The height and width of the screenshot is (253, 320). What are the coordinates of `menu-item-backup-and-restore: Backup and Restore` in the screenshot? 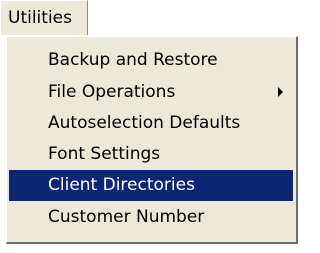 It's located at (151, 60).